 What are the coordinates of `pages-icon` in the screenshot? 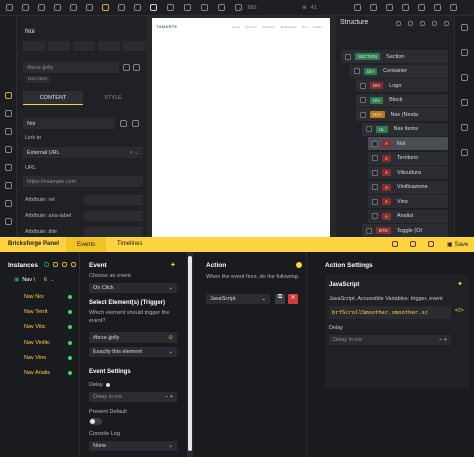 It's located at (73, 7).